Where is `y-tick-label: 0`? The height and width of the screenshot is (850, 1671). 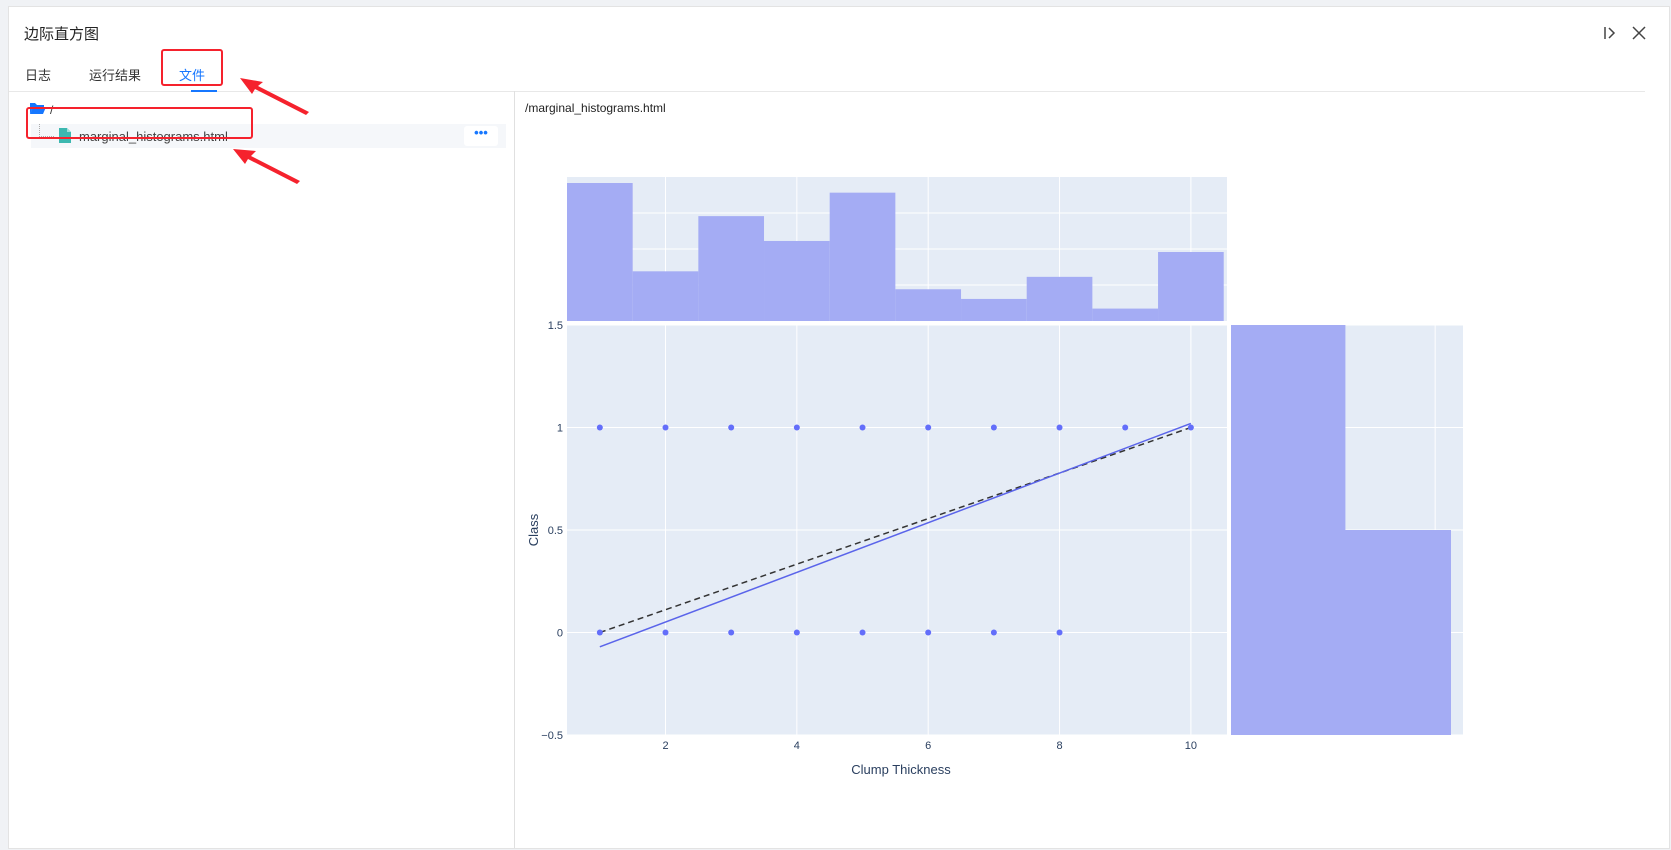
y-tick-label: 0 is located at coordinates (560, 634).